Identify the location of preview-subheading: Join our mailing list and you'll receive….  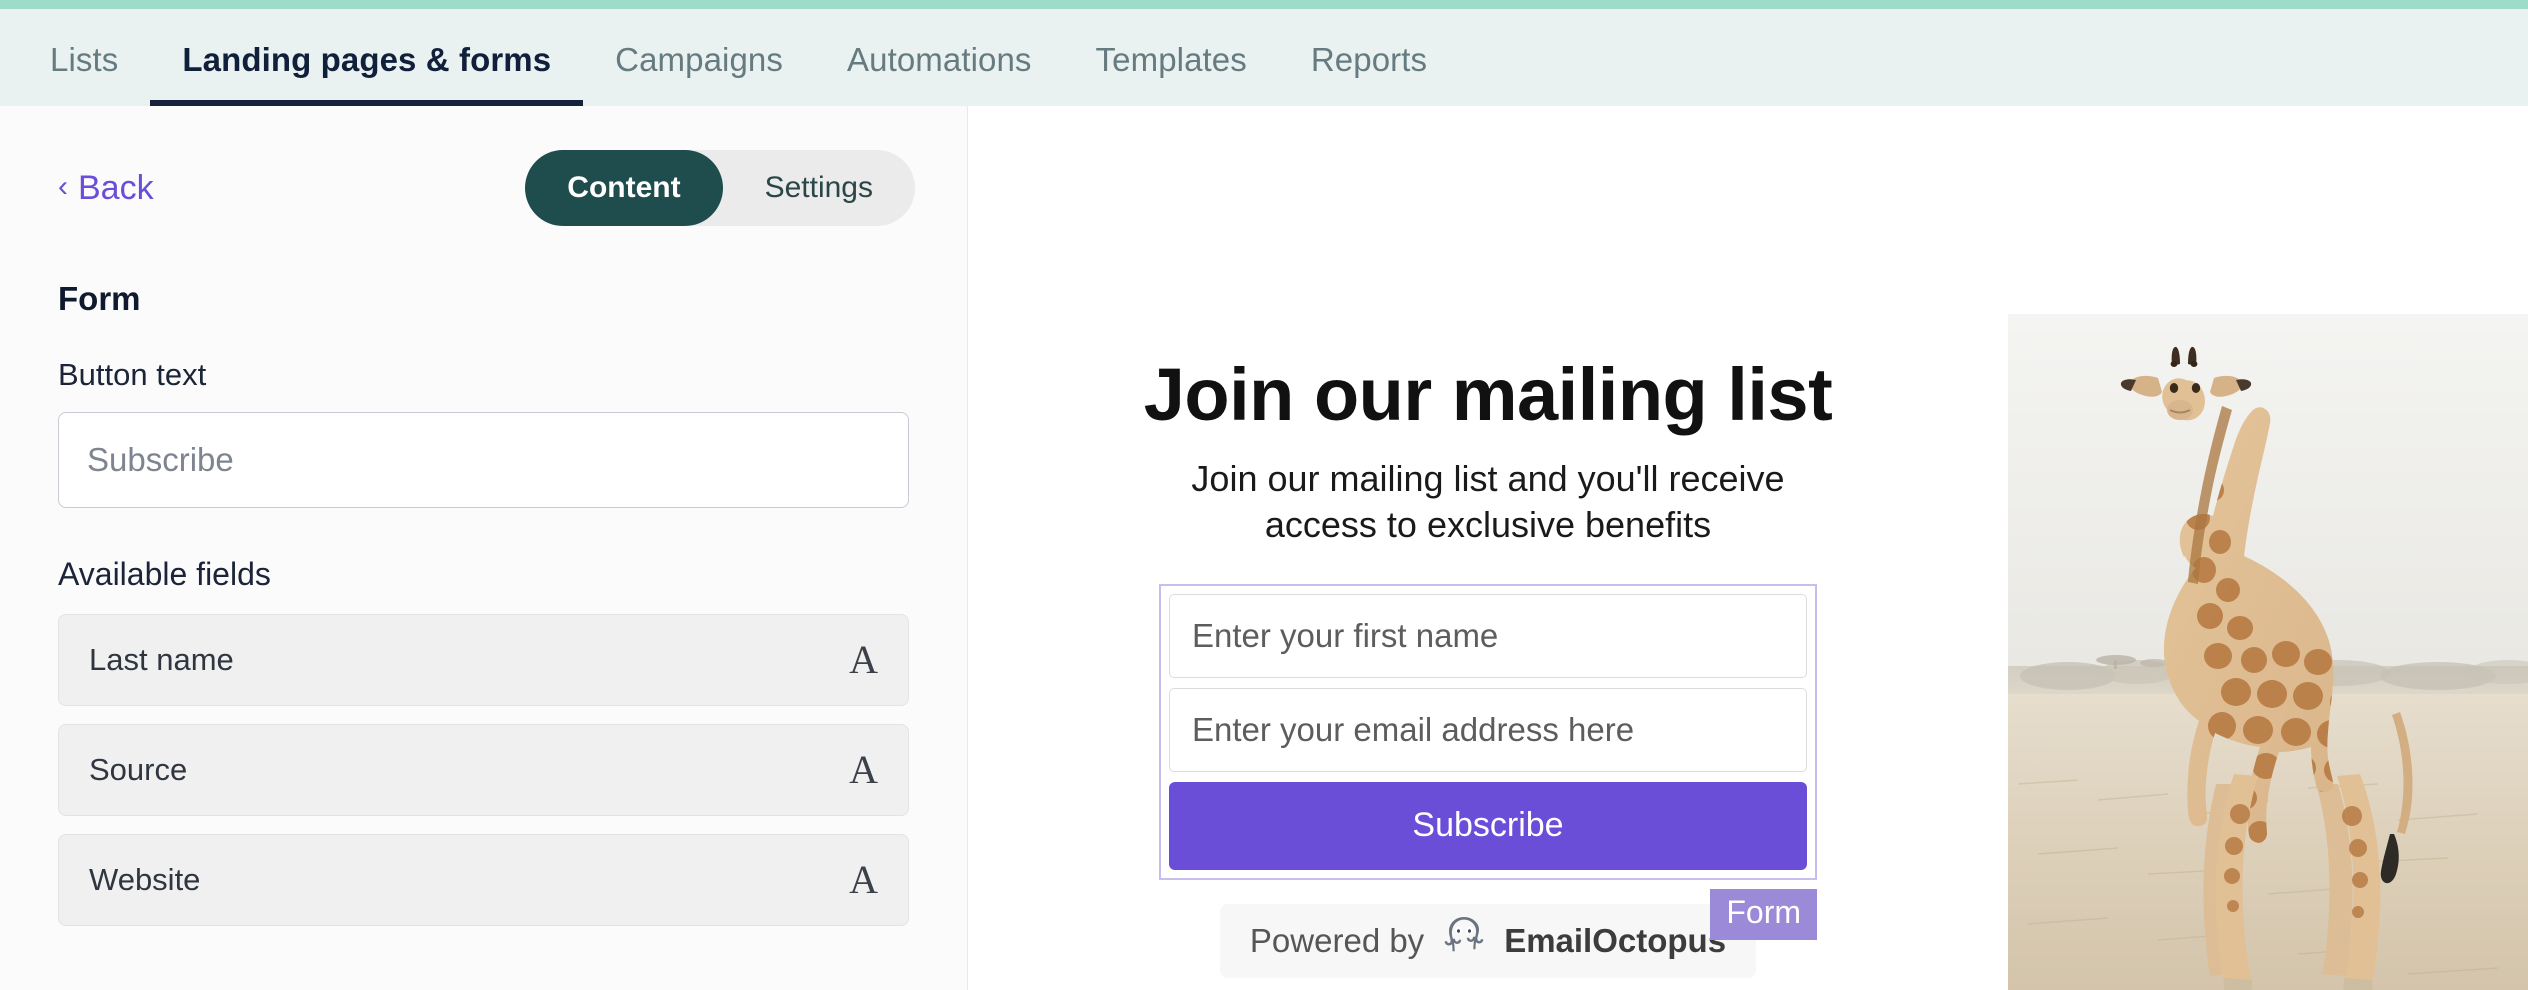
(1488, 501).